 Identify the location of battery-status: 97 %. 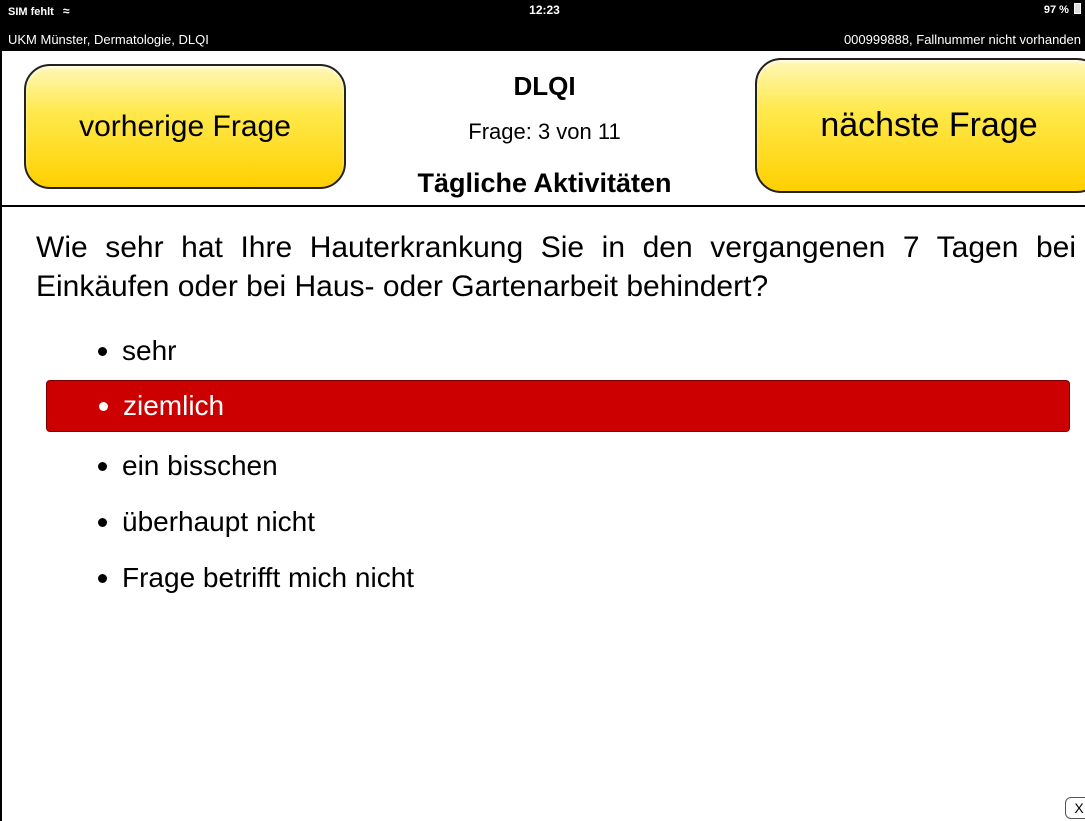
(1062, 9).